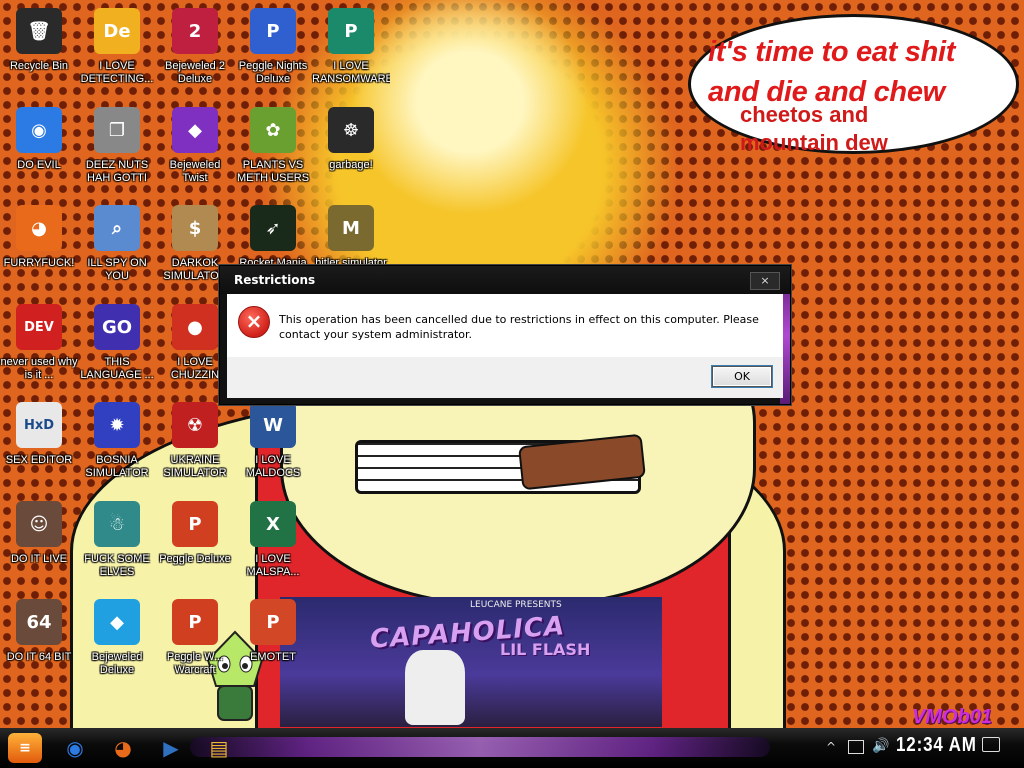 This screenshot has height=768, width=1024. I want to click on dialog-close-button: ×, so click(765, 281).